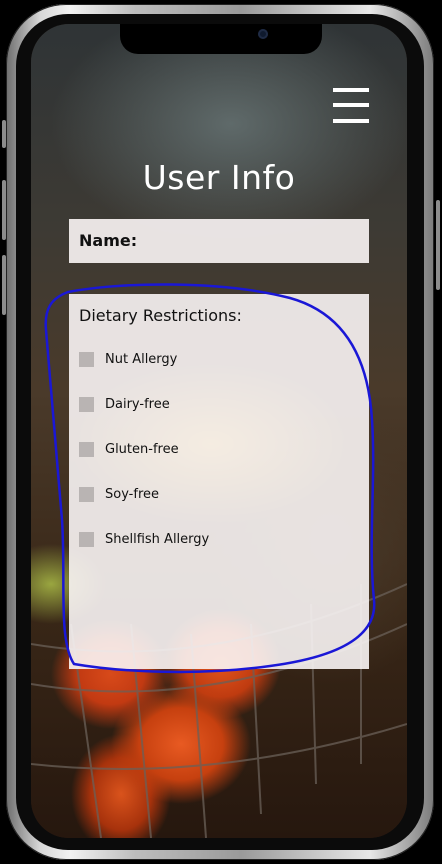 The image size is (442, 864). Describe the element at coordinates (4, 285) in the screenshot. I see `volume-down-button` at that location.